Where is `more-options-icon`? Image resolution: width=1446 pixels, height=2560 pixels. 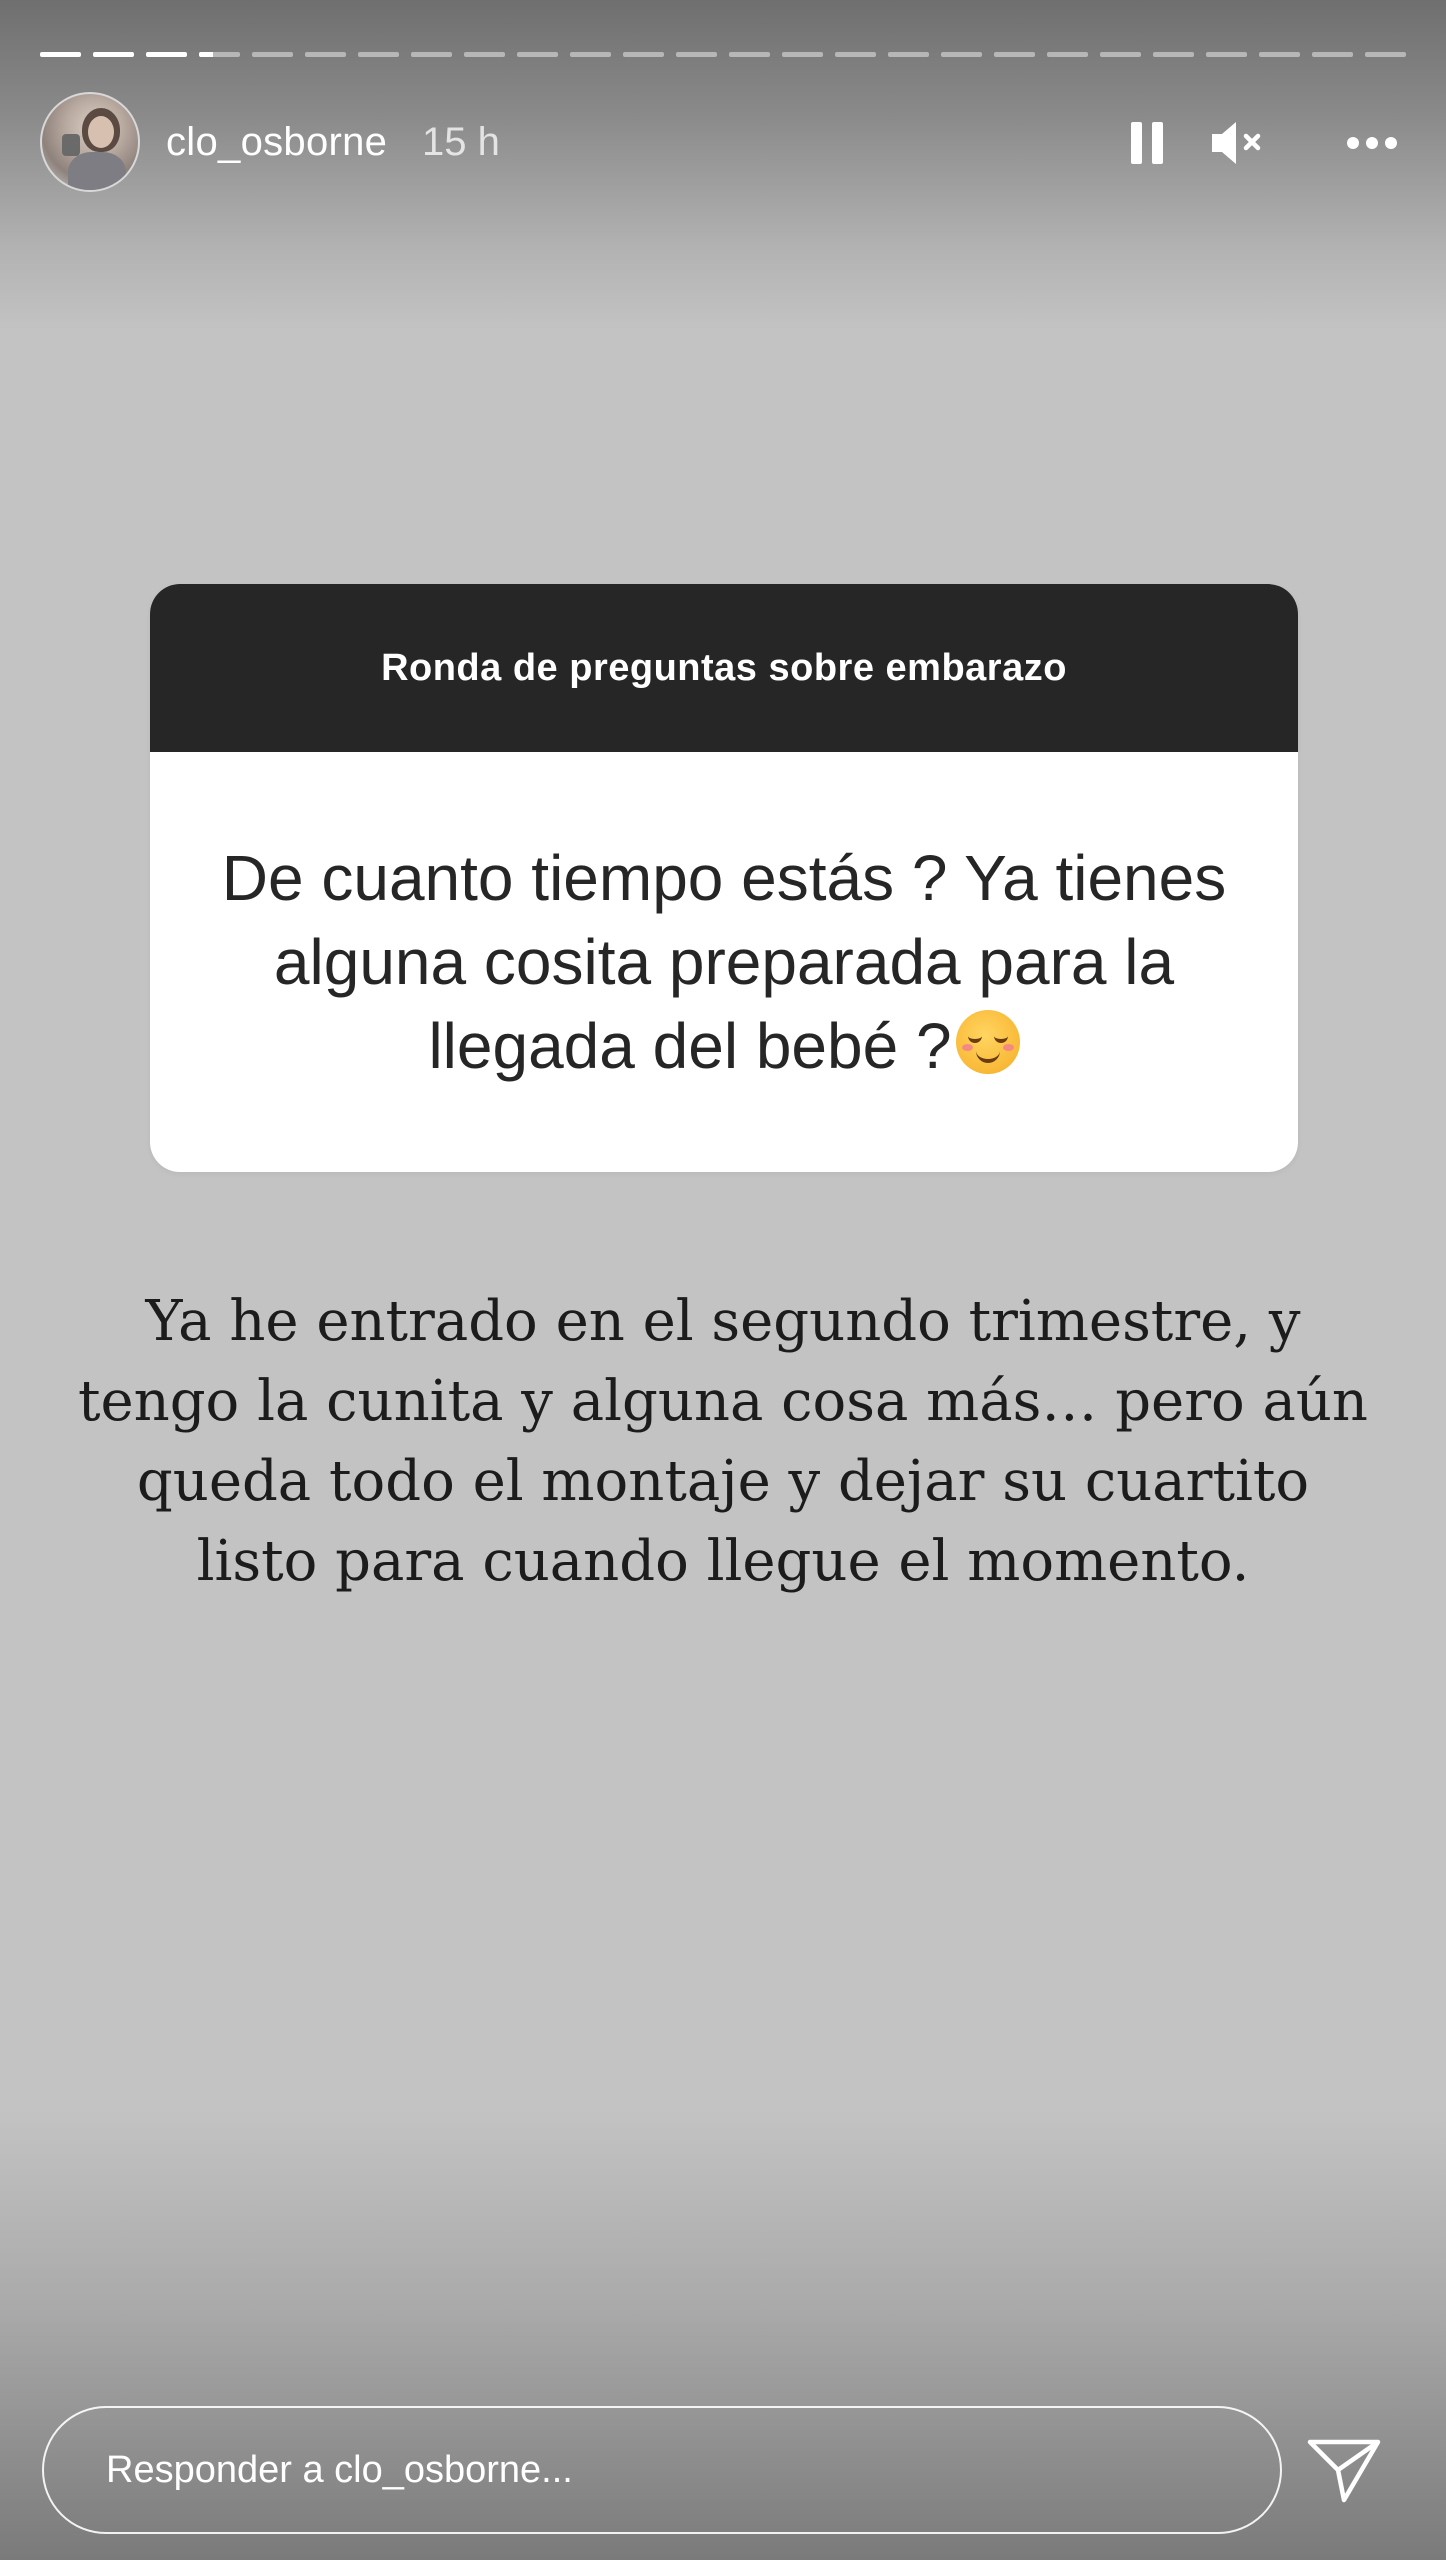 more-options-icon is located at coordinates (1372, 143).